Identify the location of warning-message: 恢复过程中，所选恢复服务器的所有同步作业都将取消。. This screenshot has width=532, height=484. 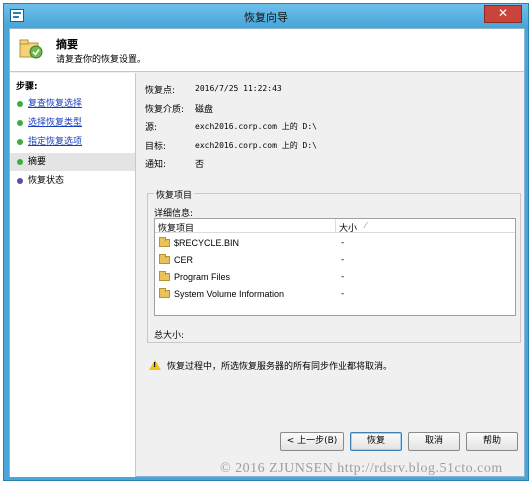
(334, 365).